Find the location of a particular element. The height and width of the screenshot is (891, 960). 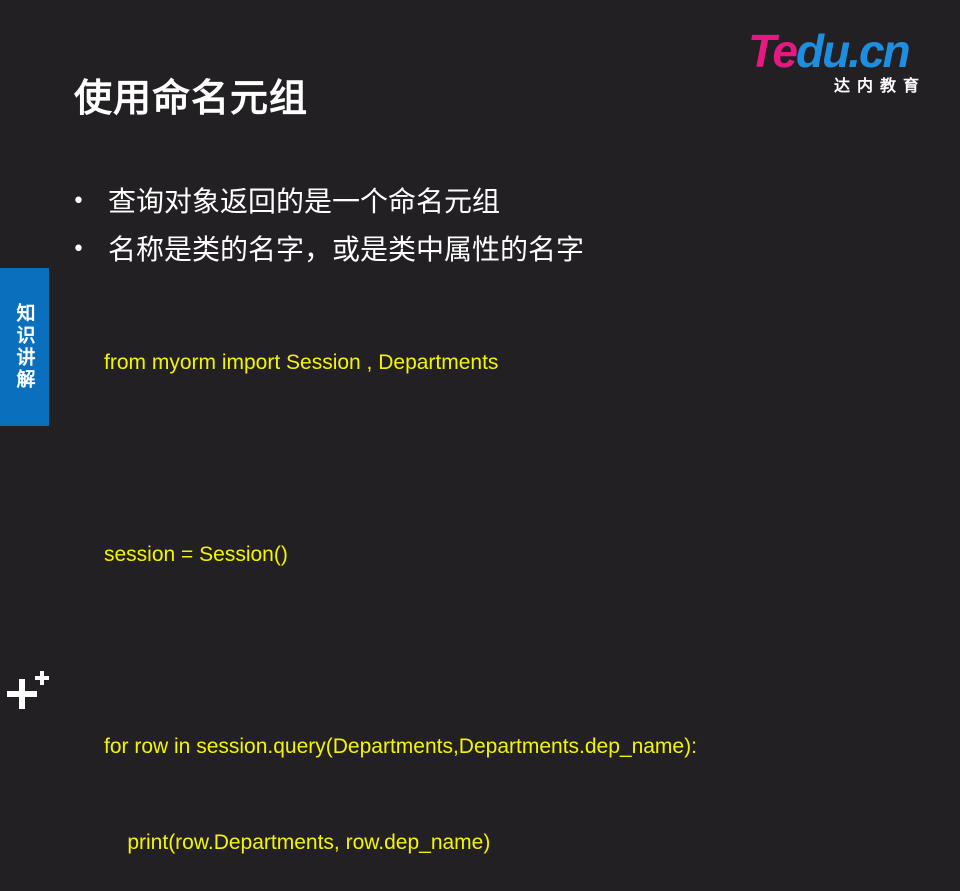

bullet-text: 名称是类的名字，或是类中属性的名字 is located at coordinates (346, 249).